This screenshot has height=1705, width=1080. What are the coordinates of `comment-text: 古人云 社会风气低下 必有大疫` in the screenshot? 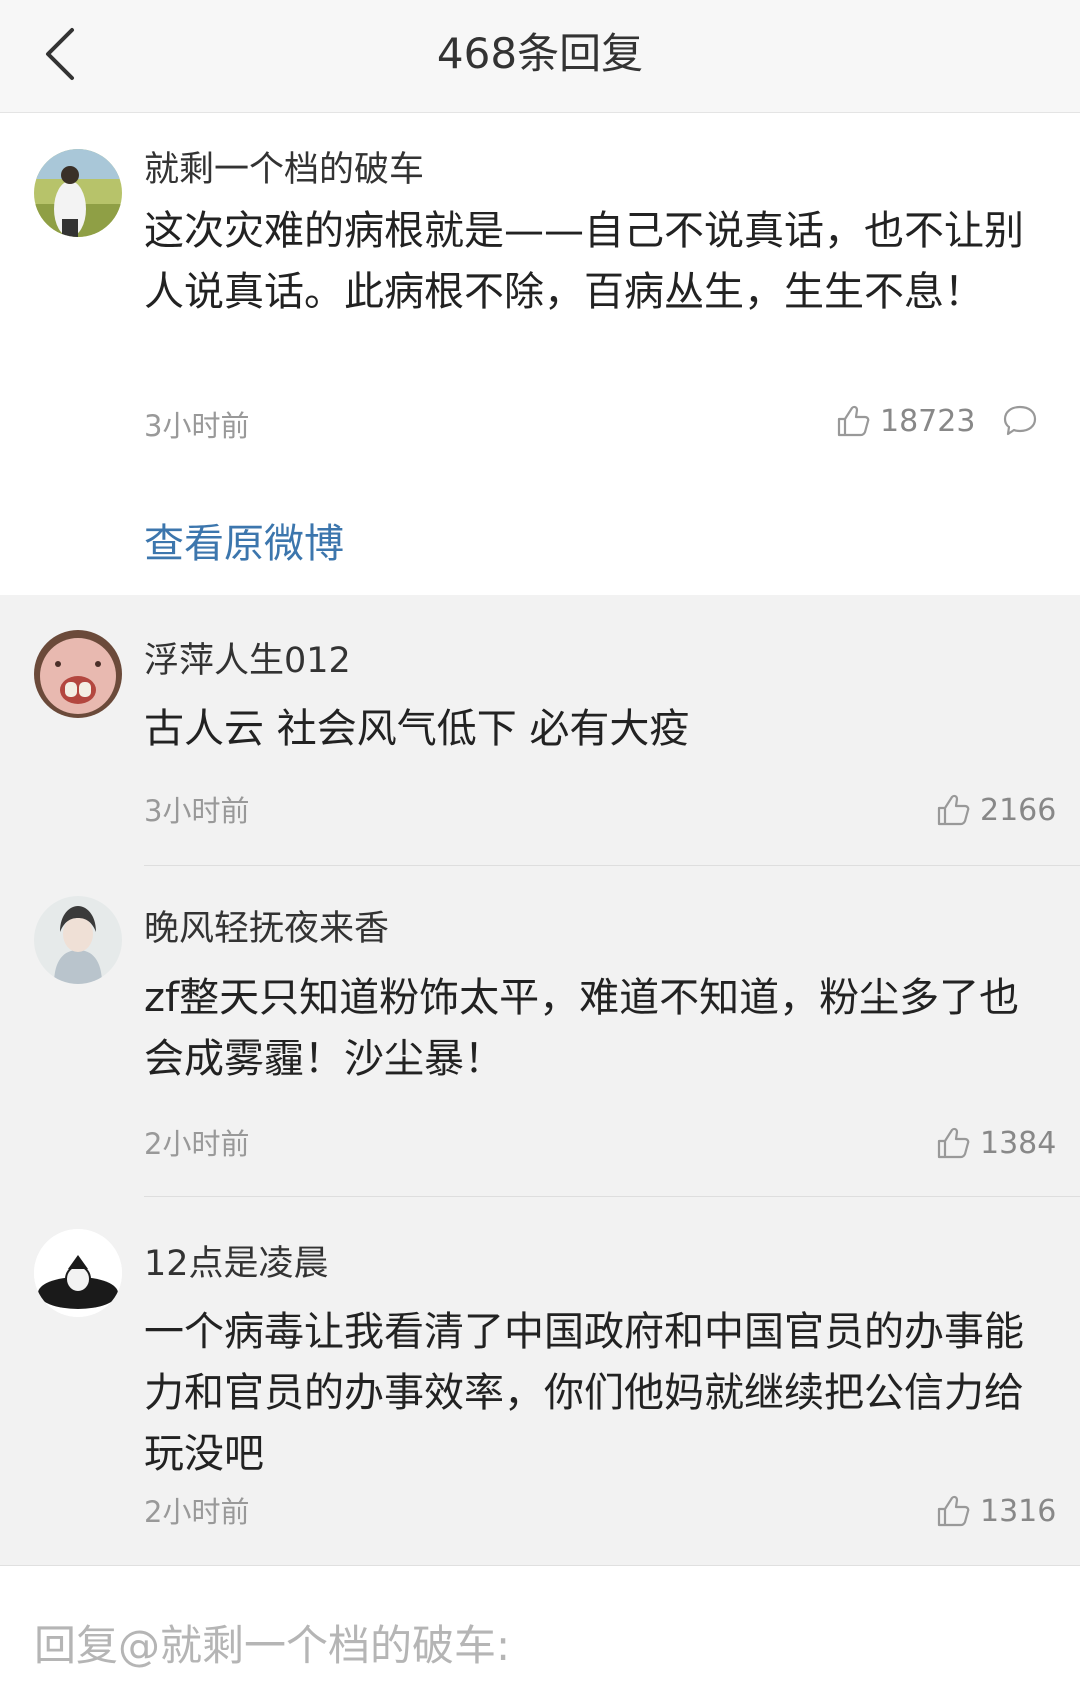 It's located at (417, 729).